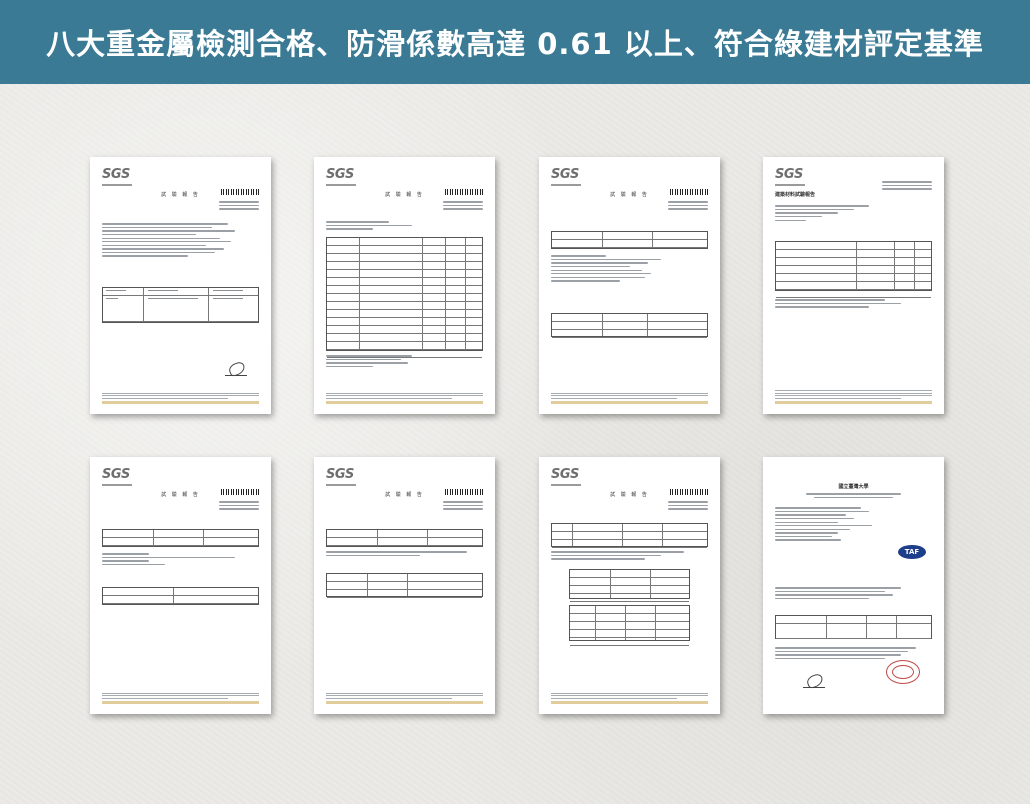  What do you see at coordinates (853, 495) in the screenshot?
I see `certificate-header` at bounding box center [853, 495].